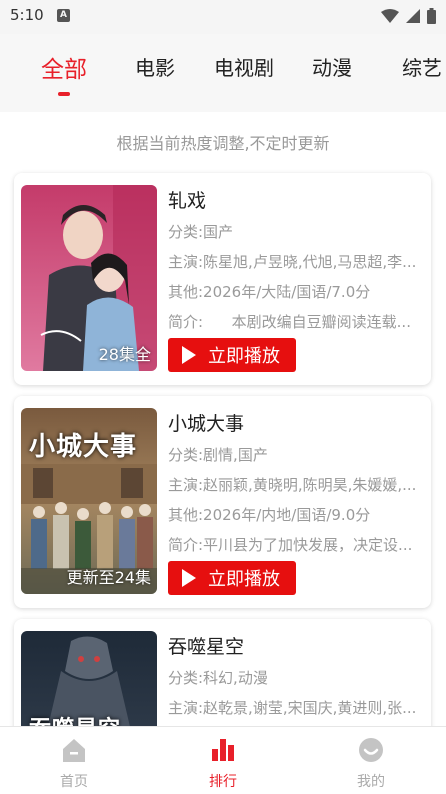 Image resolution: width=446 pixels, height=794 pixels. Describe the element at coordinates (297, 424) in the screenshot. I see `movie-title: 小城大事` at that location.